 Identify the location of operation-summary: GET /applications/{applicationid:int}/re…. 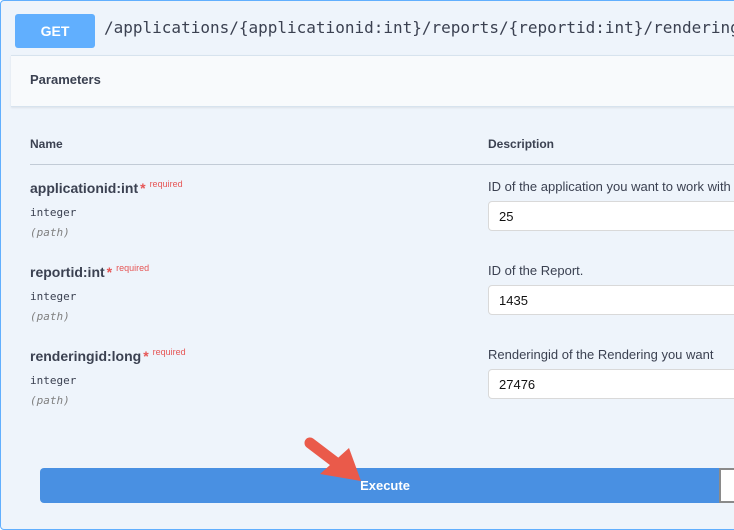
(367, 29).